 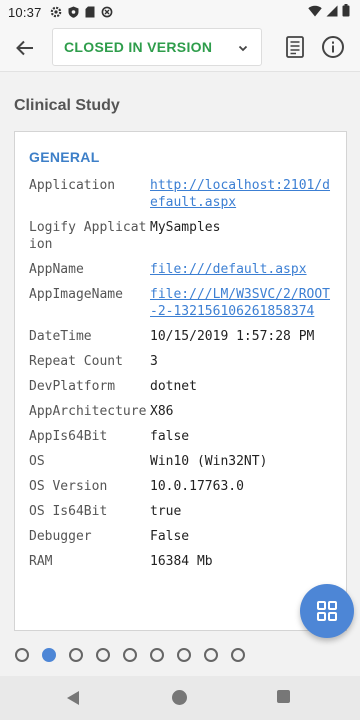 What do you see at coordinates (209, 461) in the screenshot?
I see `property-value: Win10 (Win32NT)` at bounding box center [209, 461].